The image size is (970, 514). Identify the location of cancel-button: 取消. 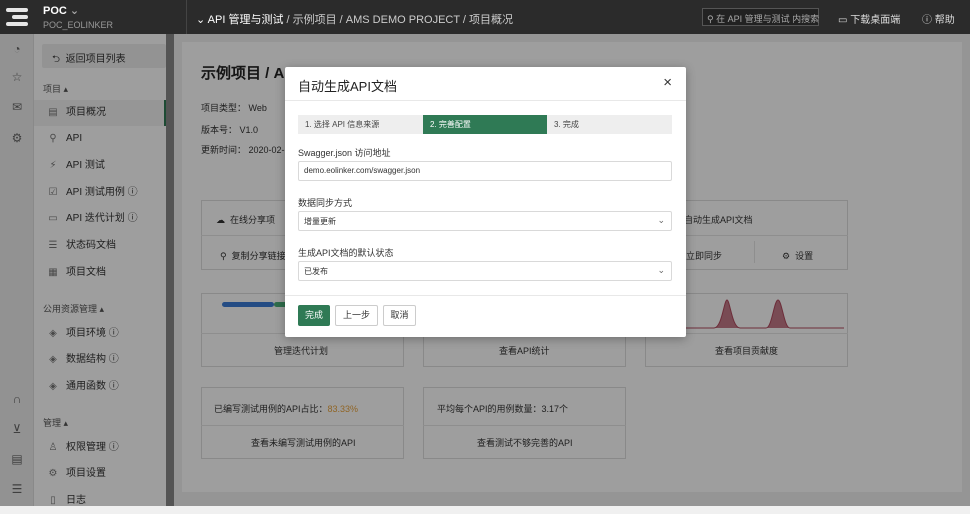
(399, 315).